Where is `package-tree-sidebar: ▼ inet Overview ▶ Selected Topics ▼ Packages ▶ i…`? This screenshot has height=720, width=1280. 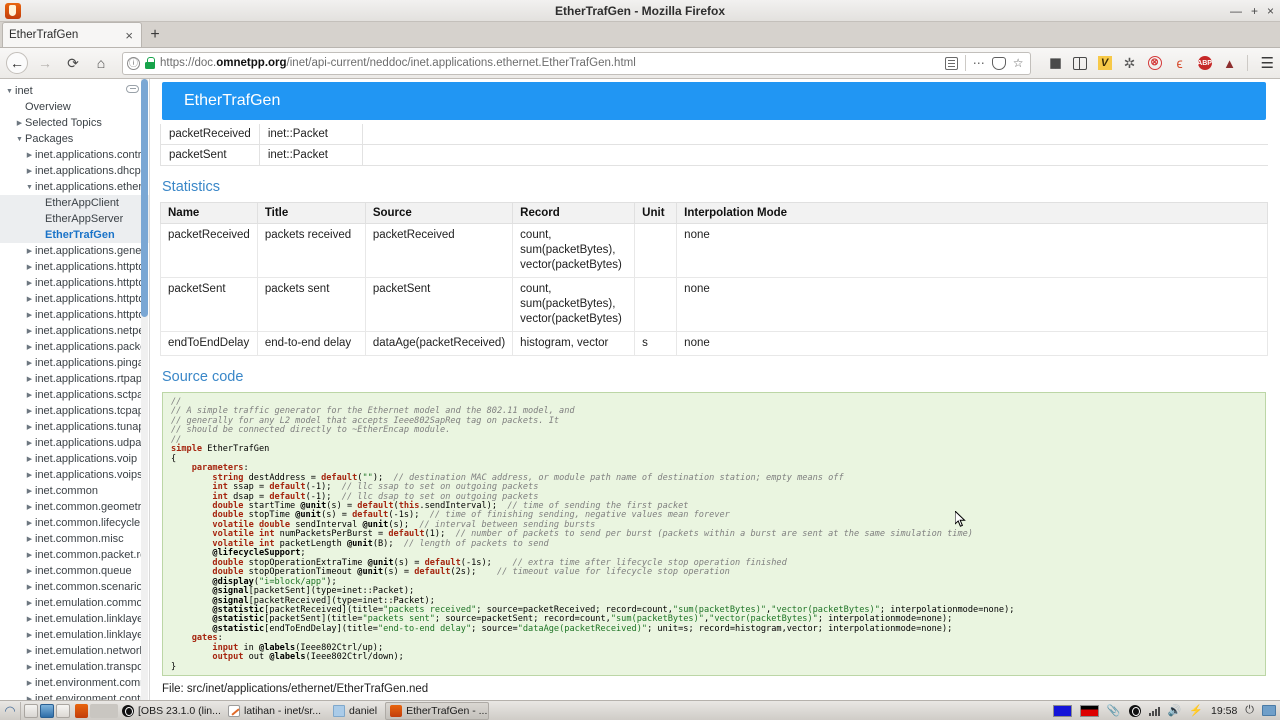
package-tree-sidebar: ▼ inet Overview ▶ Selected Topics ▼ Packages ▶ i… is located at coordinates (75, 396).